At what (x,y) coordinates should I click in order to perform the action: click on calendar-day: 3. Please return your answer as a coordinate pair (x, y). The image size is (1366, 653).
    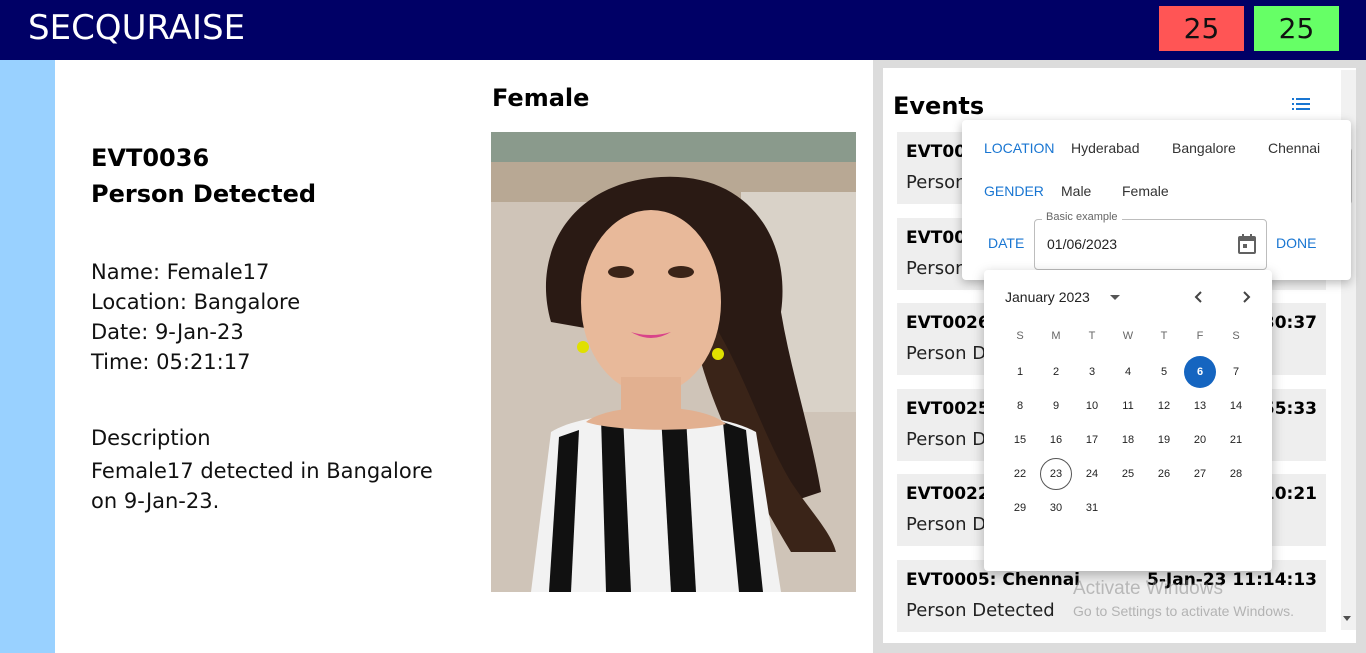
    Looking at the image, I should click on (1092, 372).